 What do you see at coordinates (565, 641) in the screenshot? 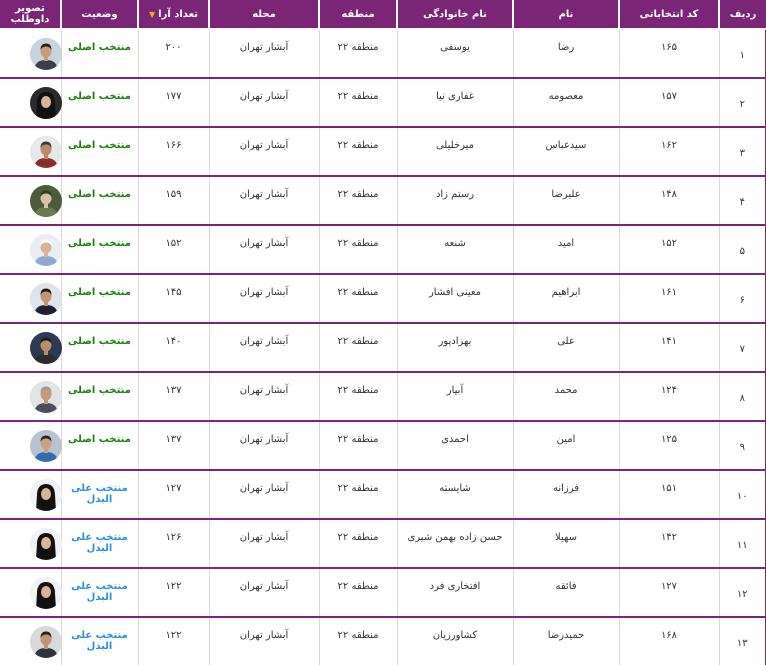
I see `cell-first: حمیدرضا` at bounding box center [565, 641].